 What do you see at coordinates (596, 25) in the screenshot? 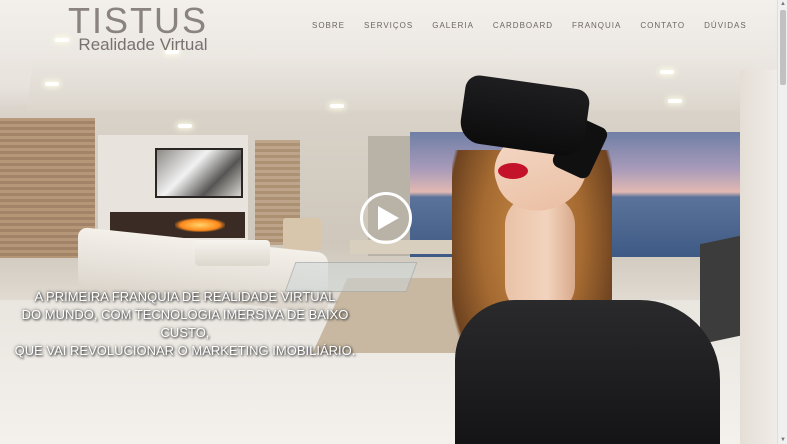
I see `nav-item-franquia: FRANQUIA` at bounding box center [596, 25].